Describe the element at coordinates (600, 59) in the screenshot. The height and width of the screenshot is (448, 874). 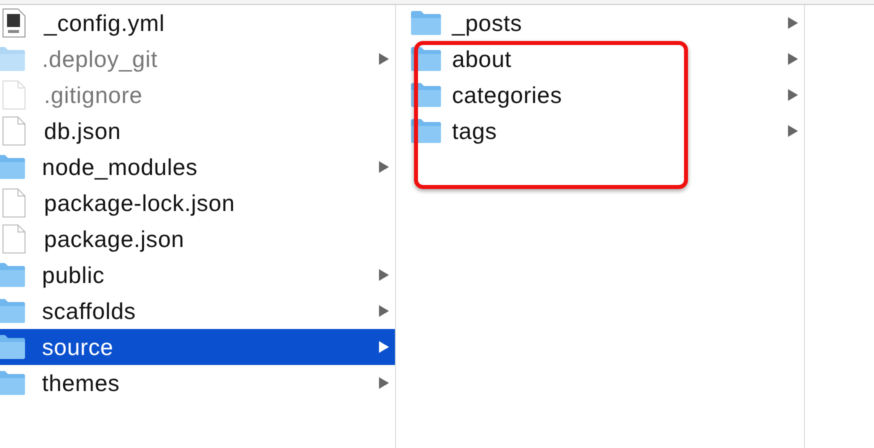
I see `file-row: about` at that location.